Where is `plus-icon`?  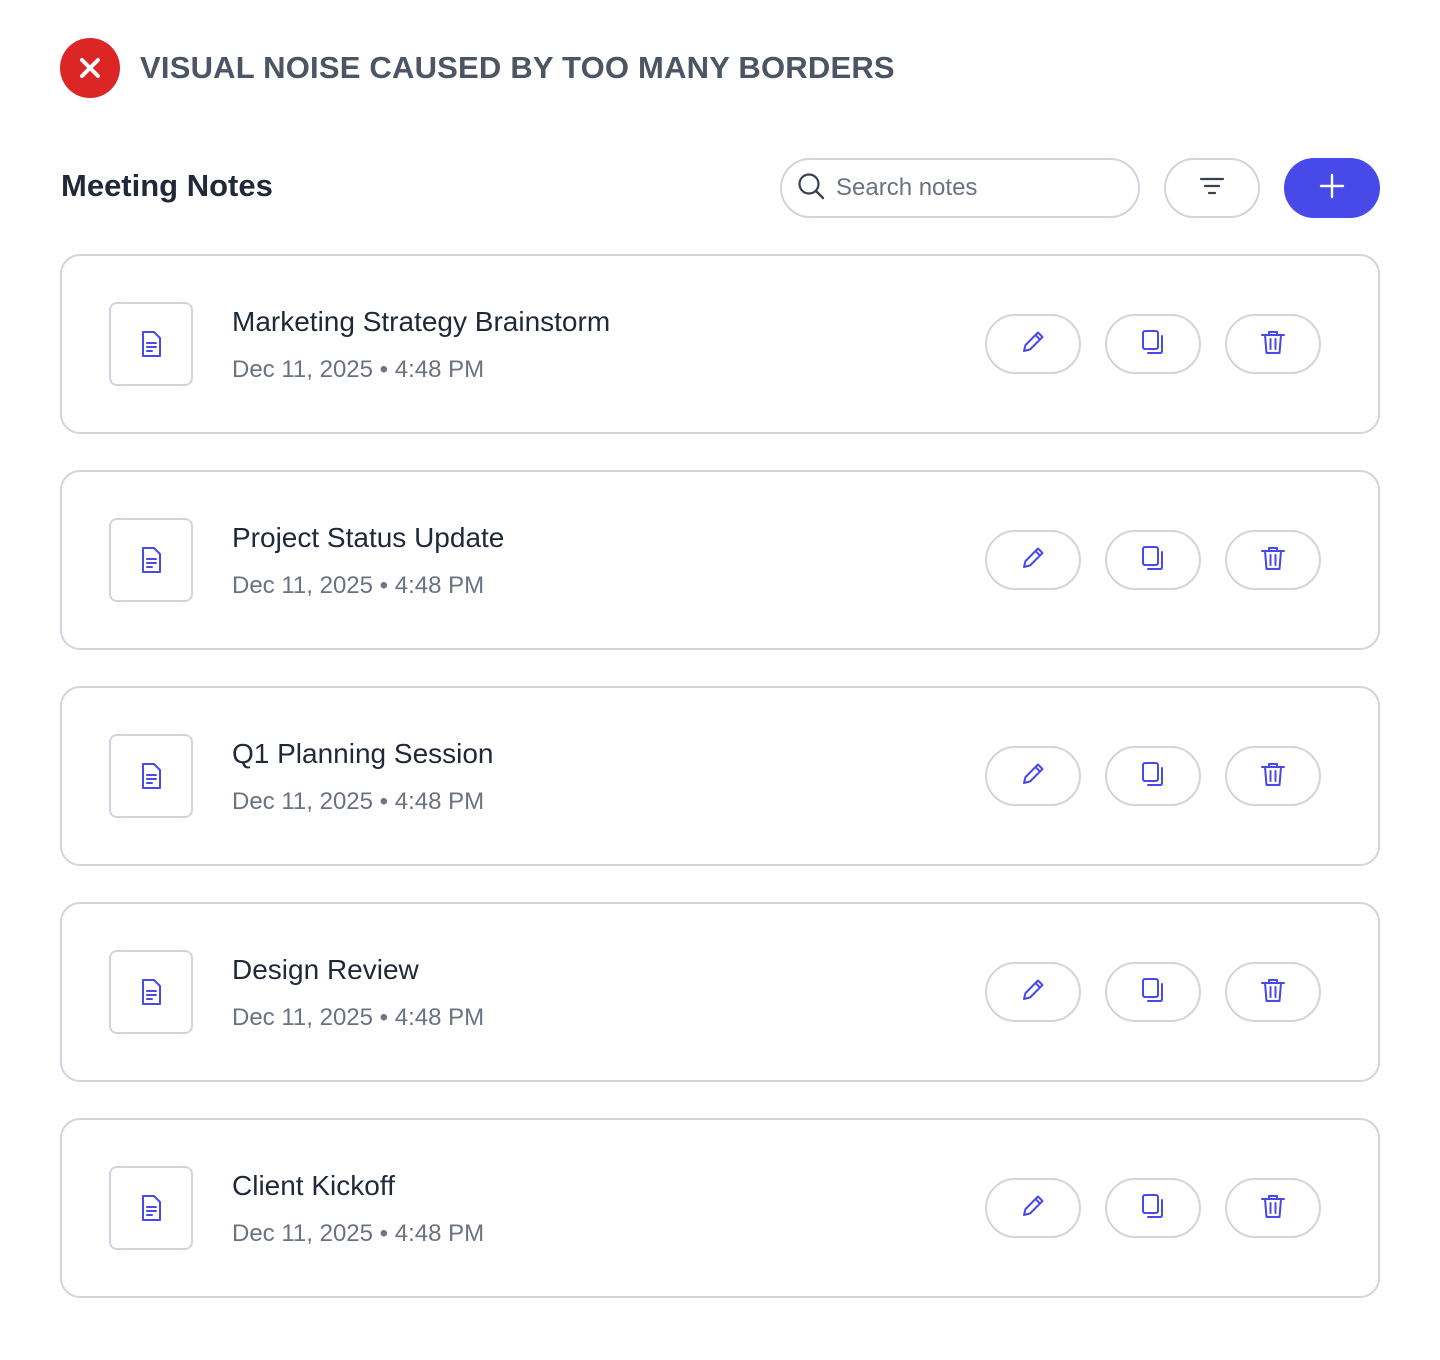 plus-icon is located at coordinates (1332, 188).